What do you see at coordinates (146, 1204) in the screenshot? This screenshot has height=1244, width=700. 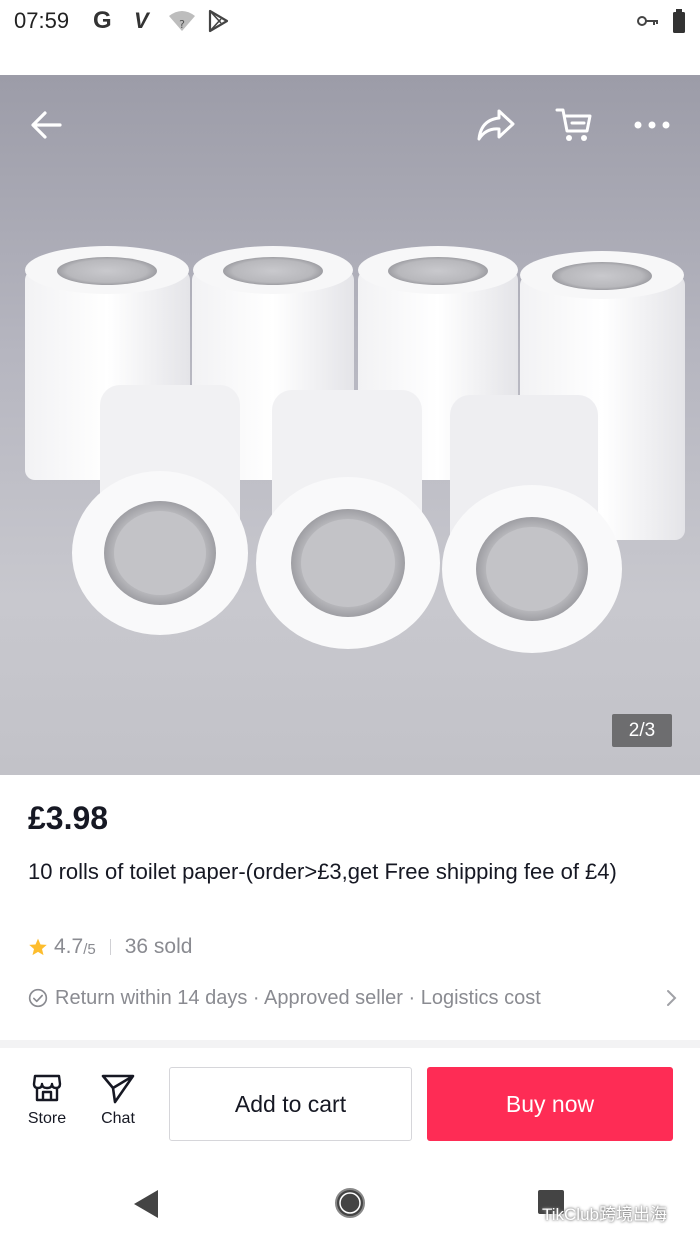 I see `nav-back-icon` at bounding box center [146, 1204].